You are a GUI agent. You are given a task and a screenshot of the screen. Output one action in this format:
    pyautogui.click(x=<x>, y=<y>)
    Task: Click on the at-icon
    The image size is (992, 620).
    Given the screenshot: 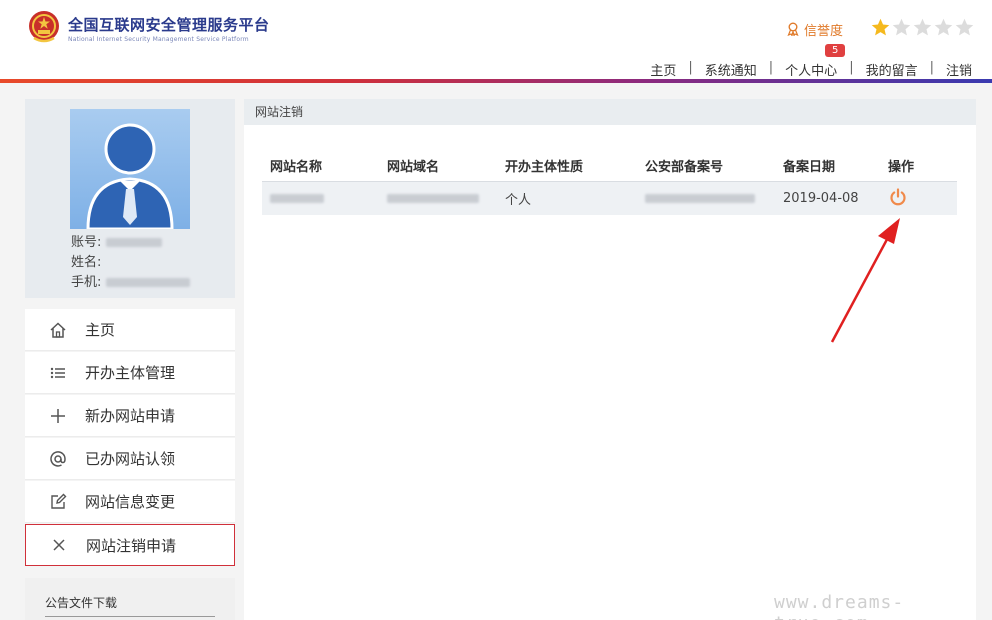 What is the action you would take?
    pyautogui.click(x=58, y=459)
    